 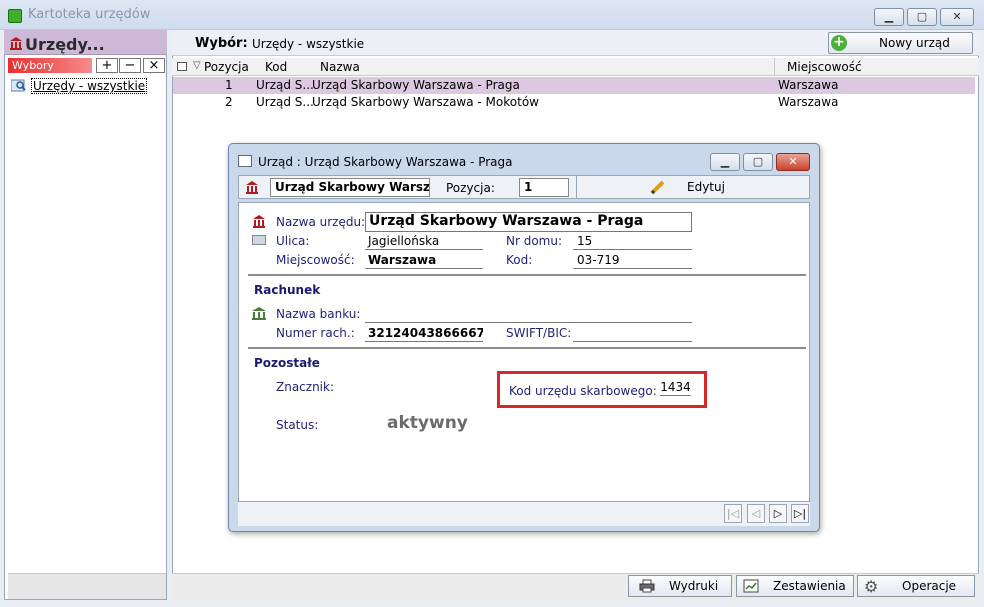 What do you see at coordinates (226, 67) in the screenshot?
I see `column-header-pozycja: Pozycja` at bounding box center [226, 67].